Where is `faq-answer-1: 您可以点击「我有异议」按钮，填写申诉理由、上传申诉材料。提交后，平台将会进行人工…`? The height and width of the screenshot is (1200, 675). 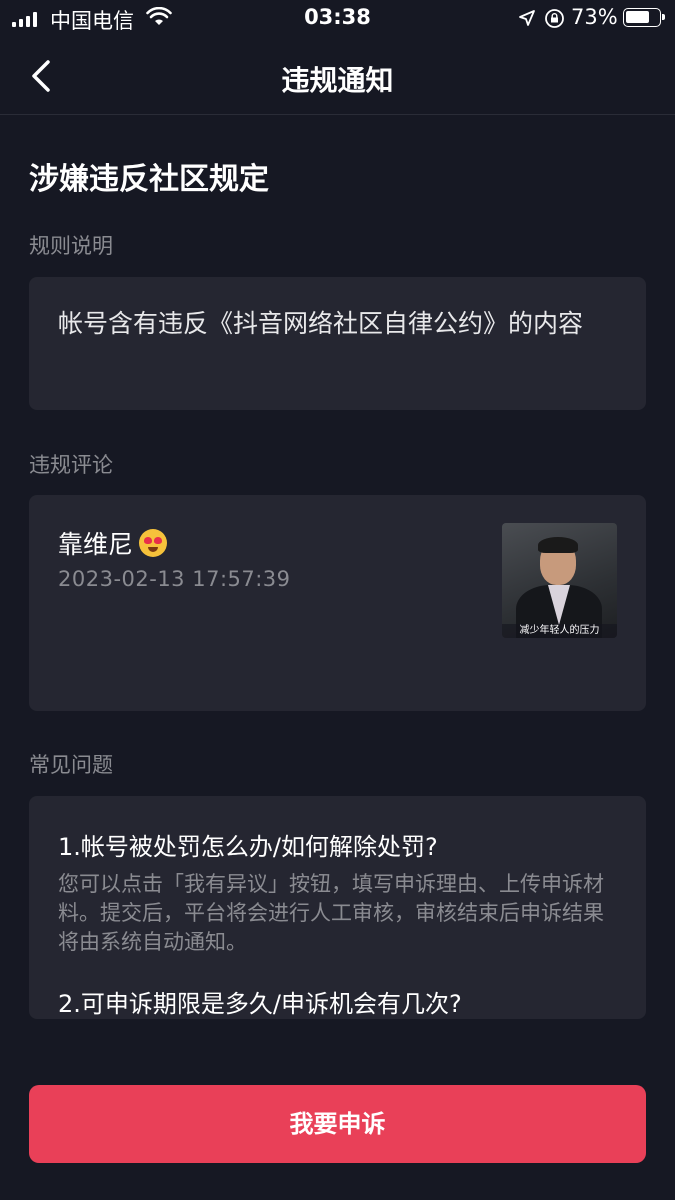 faq-answer-1: 您可以点击「我有异议」按钮，填写申诉理由、上传申诉材料。提交后，平台将会进行人工… is located at coordinates (331, 913).